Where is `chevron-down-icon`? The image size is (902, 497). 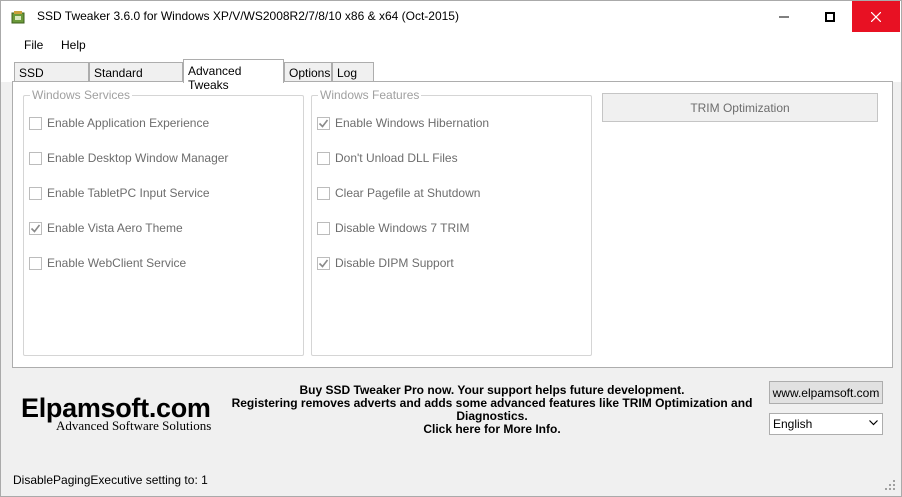
chevron-down-icon is located at coordinates (873, 423).